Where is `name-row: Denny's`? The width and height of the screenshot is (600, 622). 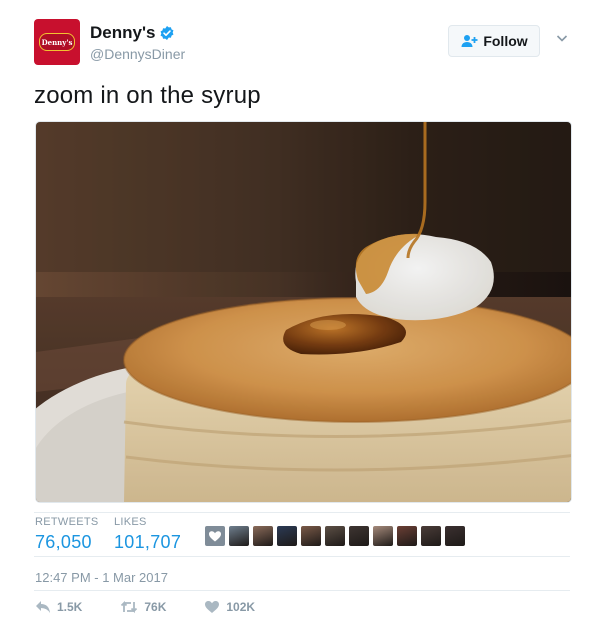 name-row: Denny's is located at coordinates (132, 33).